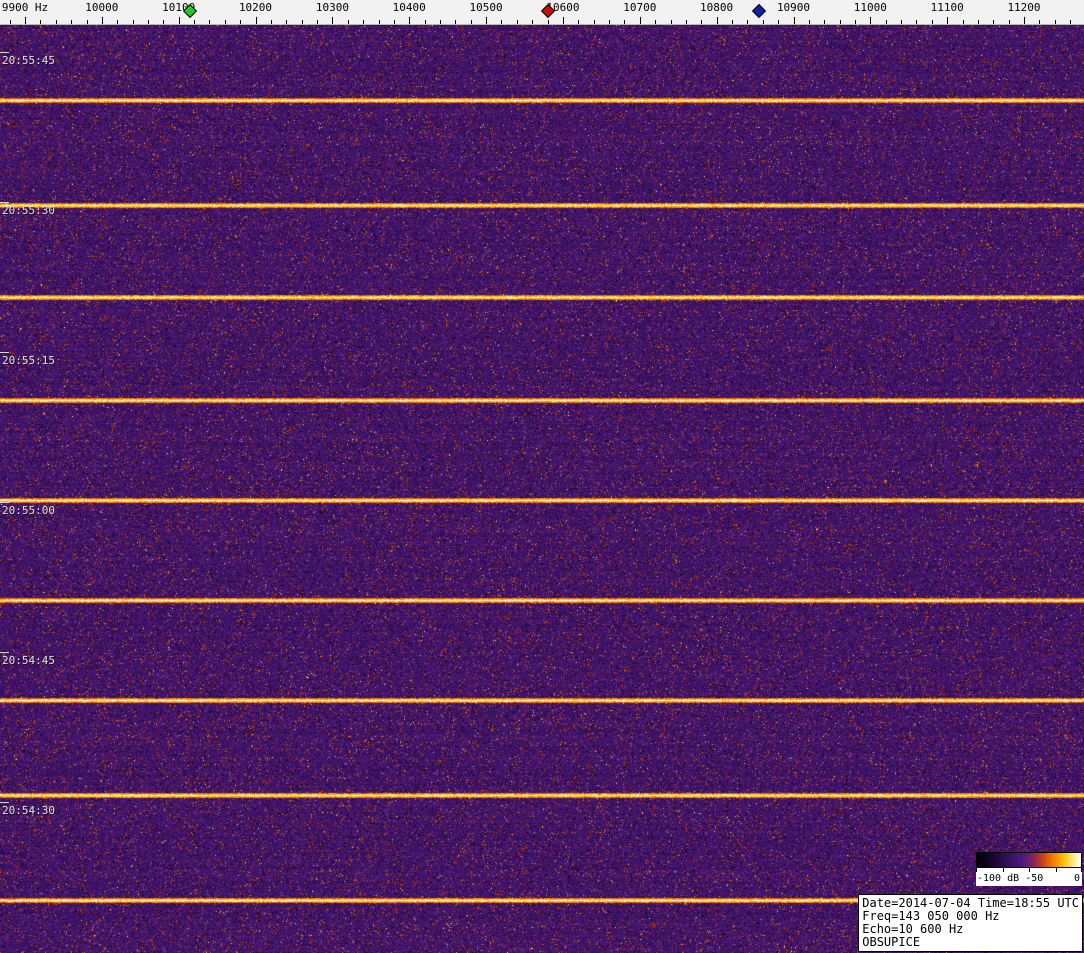 The width and height of the screenshot is (1084, 953). What do you see at coordinates (28, 360) in the screenshot?
I see `time-label: 20:55:15` at bounding box center [28, 360].